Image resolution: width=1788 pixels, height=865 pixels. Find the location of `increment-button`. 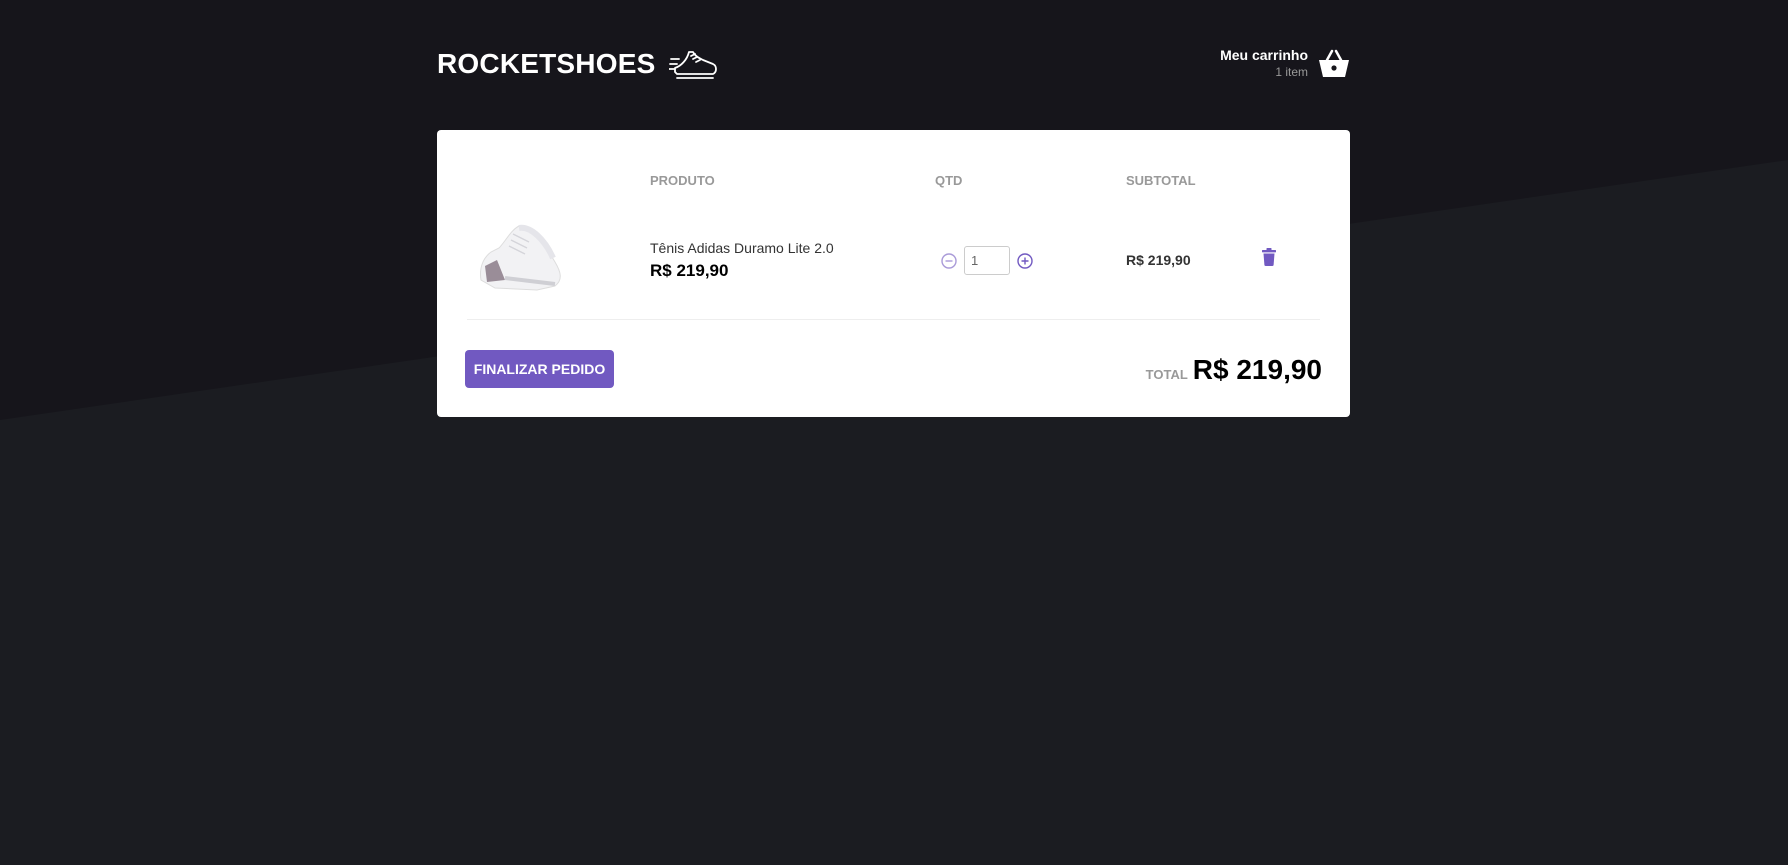

increment-button is located at coordinates (1025, 261).